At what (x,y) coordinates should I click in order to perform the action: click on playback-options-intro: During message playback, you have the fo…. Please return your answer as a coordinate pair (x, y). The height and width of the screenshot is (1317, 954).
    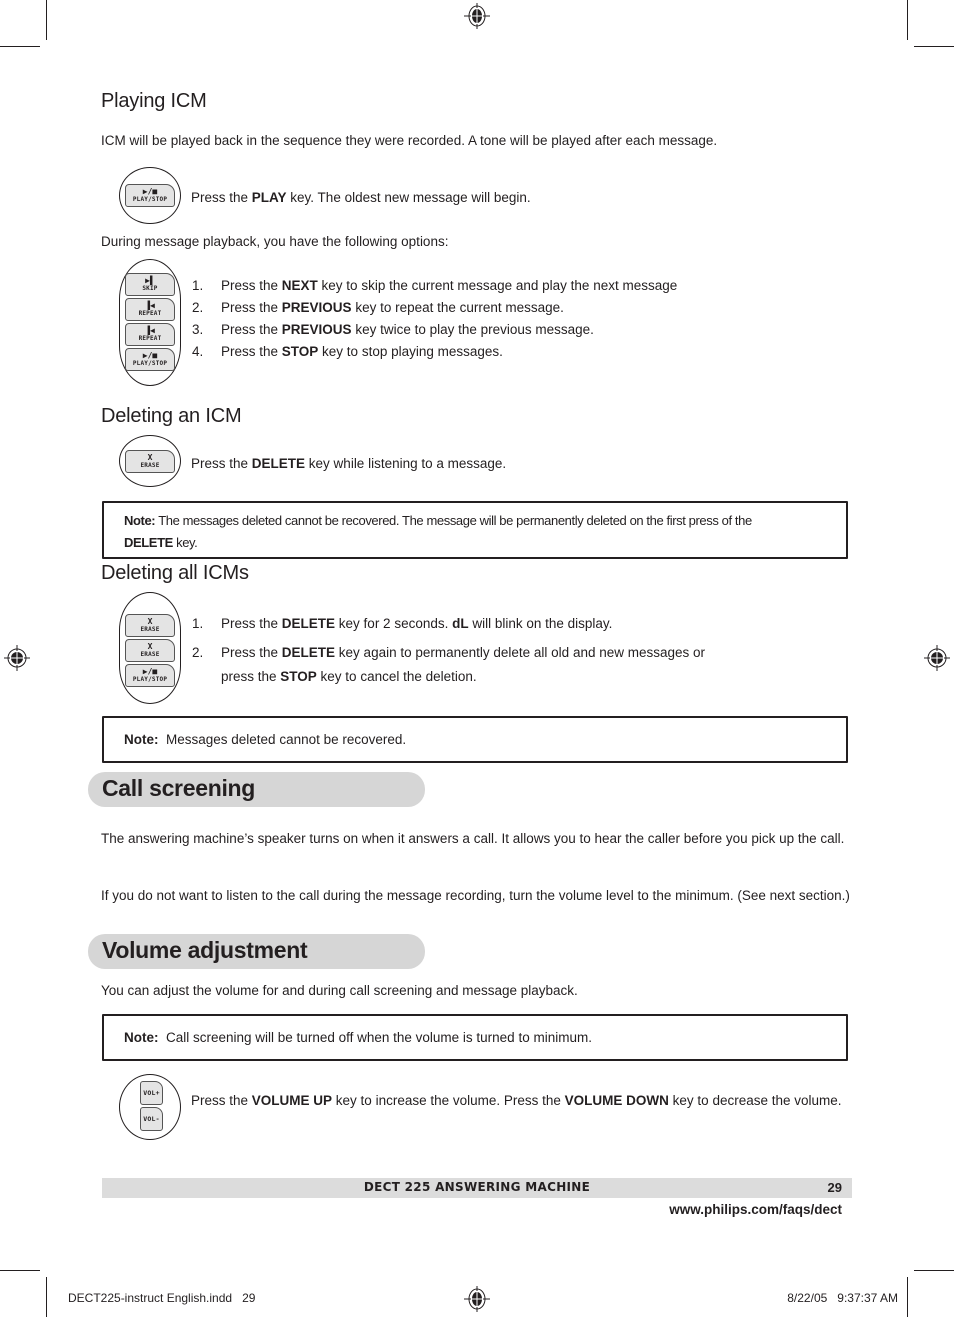
    Looking at the image, I should click on (275, 241).